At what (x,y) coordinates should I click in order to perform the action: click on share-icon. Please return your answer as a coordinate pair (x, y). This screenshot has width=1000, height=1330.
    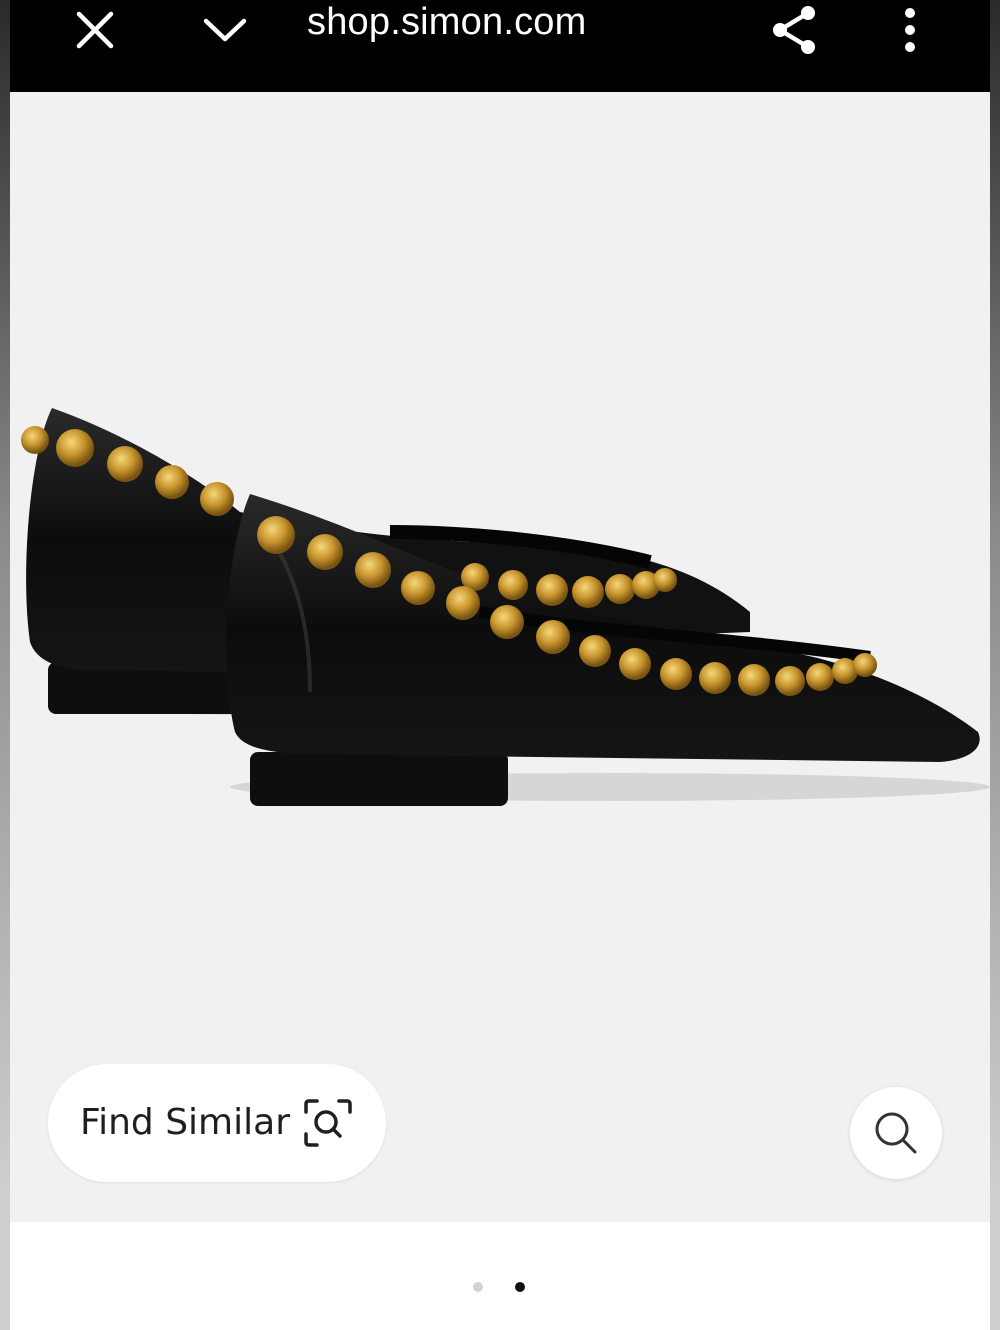
    Looking at the image, I should click on (794, 30).